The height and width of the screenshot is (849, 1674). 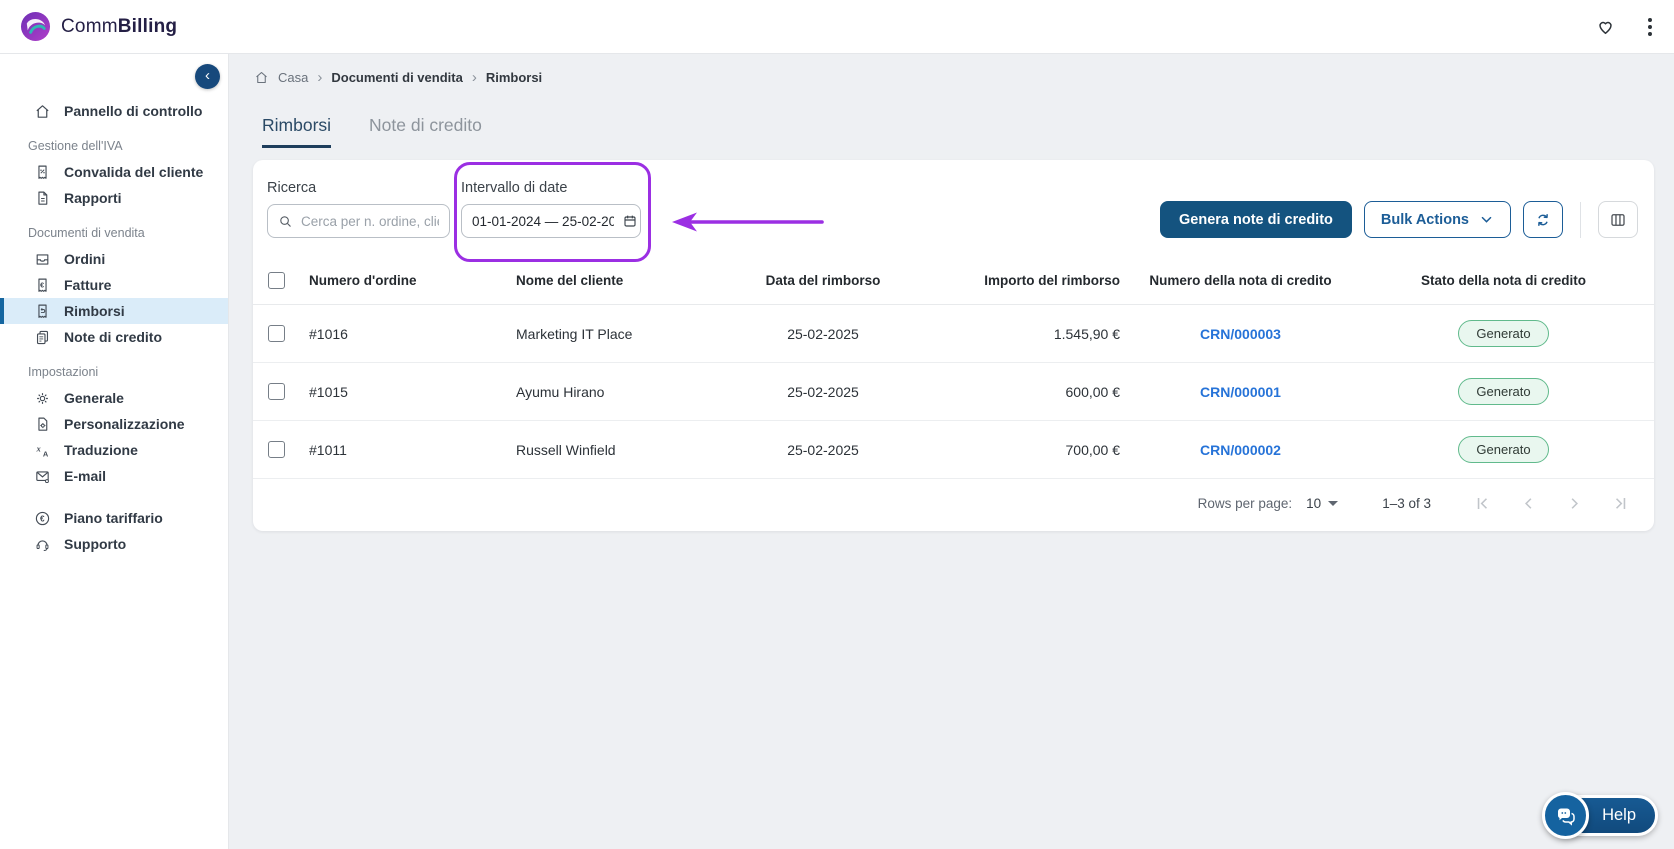 I want to click on top-bar: CommBilling, so click(x=837, y=27).